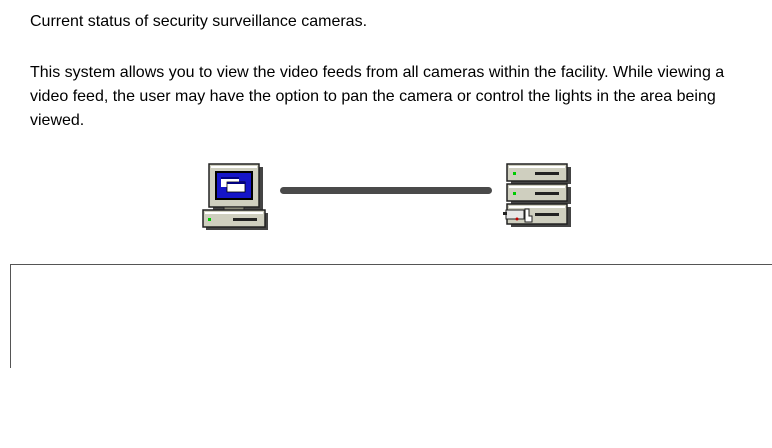  I want to click on connection-diagram, so click(387, 196).